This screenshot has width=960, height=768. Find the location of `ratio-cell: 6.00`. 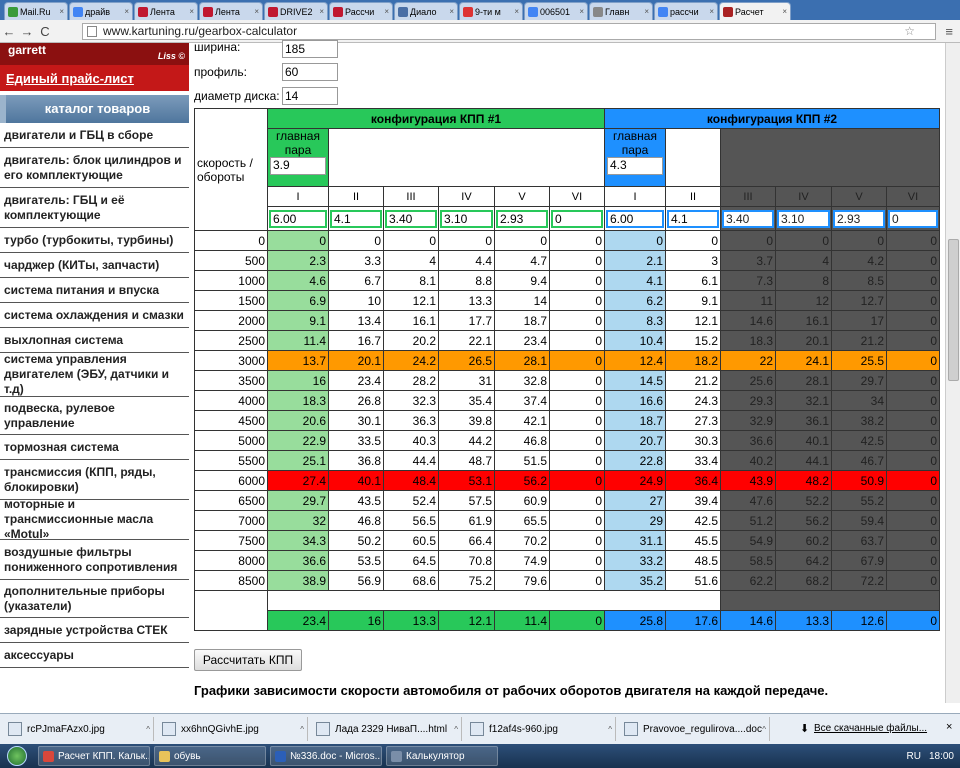

ratio-cell: 6.00 is located at coordinates (635, 218).